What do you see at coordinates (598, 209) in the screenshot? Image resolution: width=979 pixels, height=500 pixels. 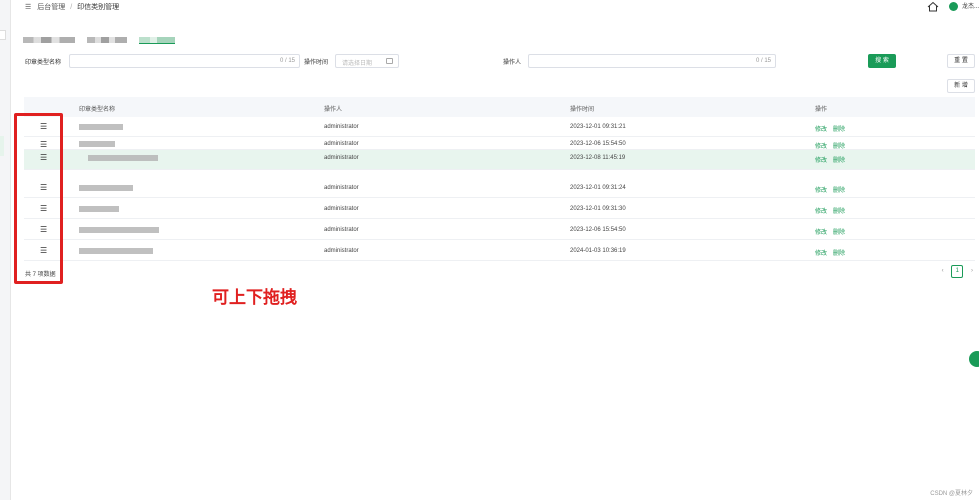 I see `row-time: 2023-12-01 09:31:30` at bounding box center [598, 209].